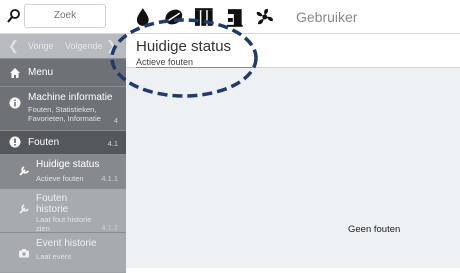 This screenshot has height=273, width=460. Describe the element at coordinates (65, 16) in the screenshot. I see `search-input: Zoek` at that location.